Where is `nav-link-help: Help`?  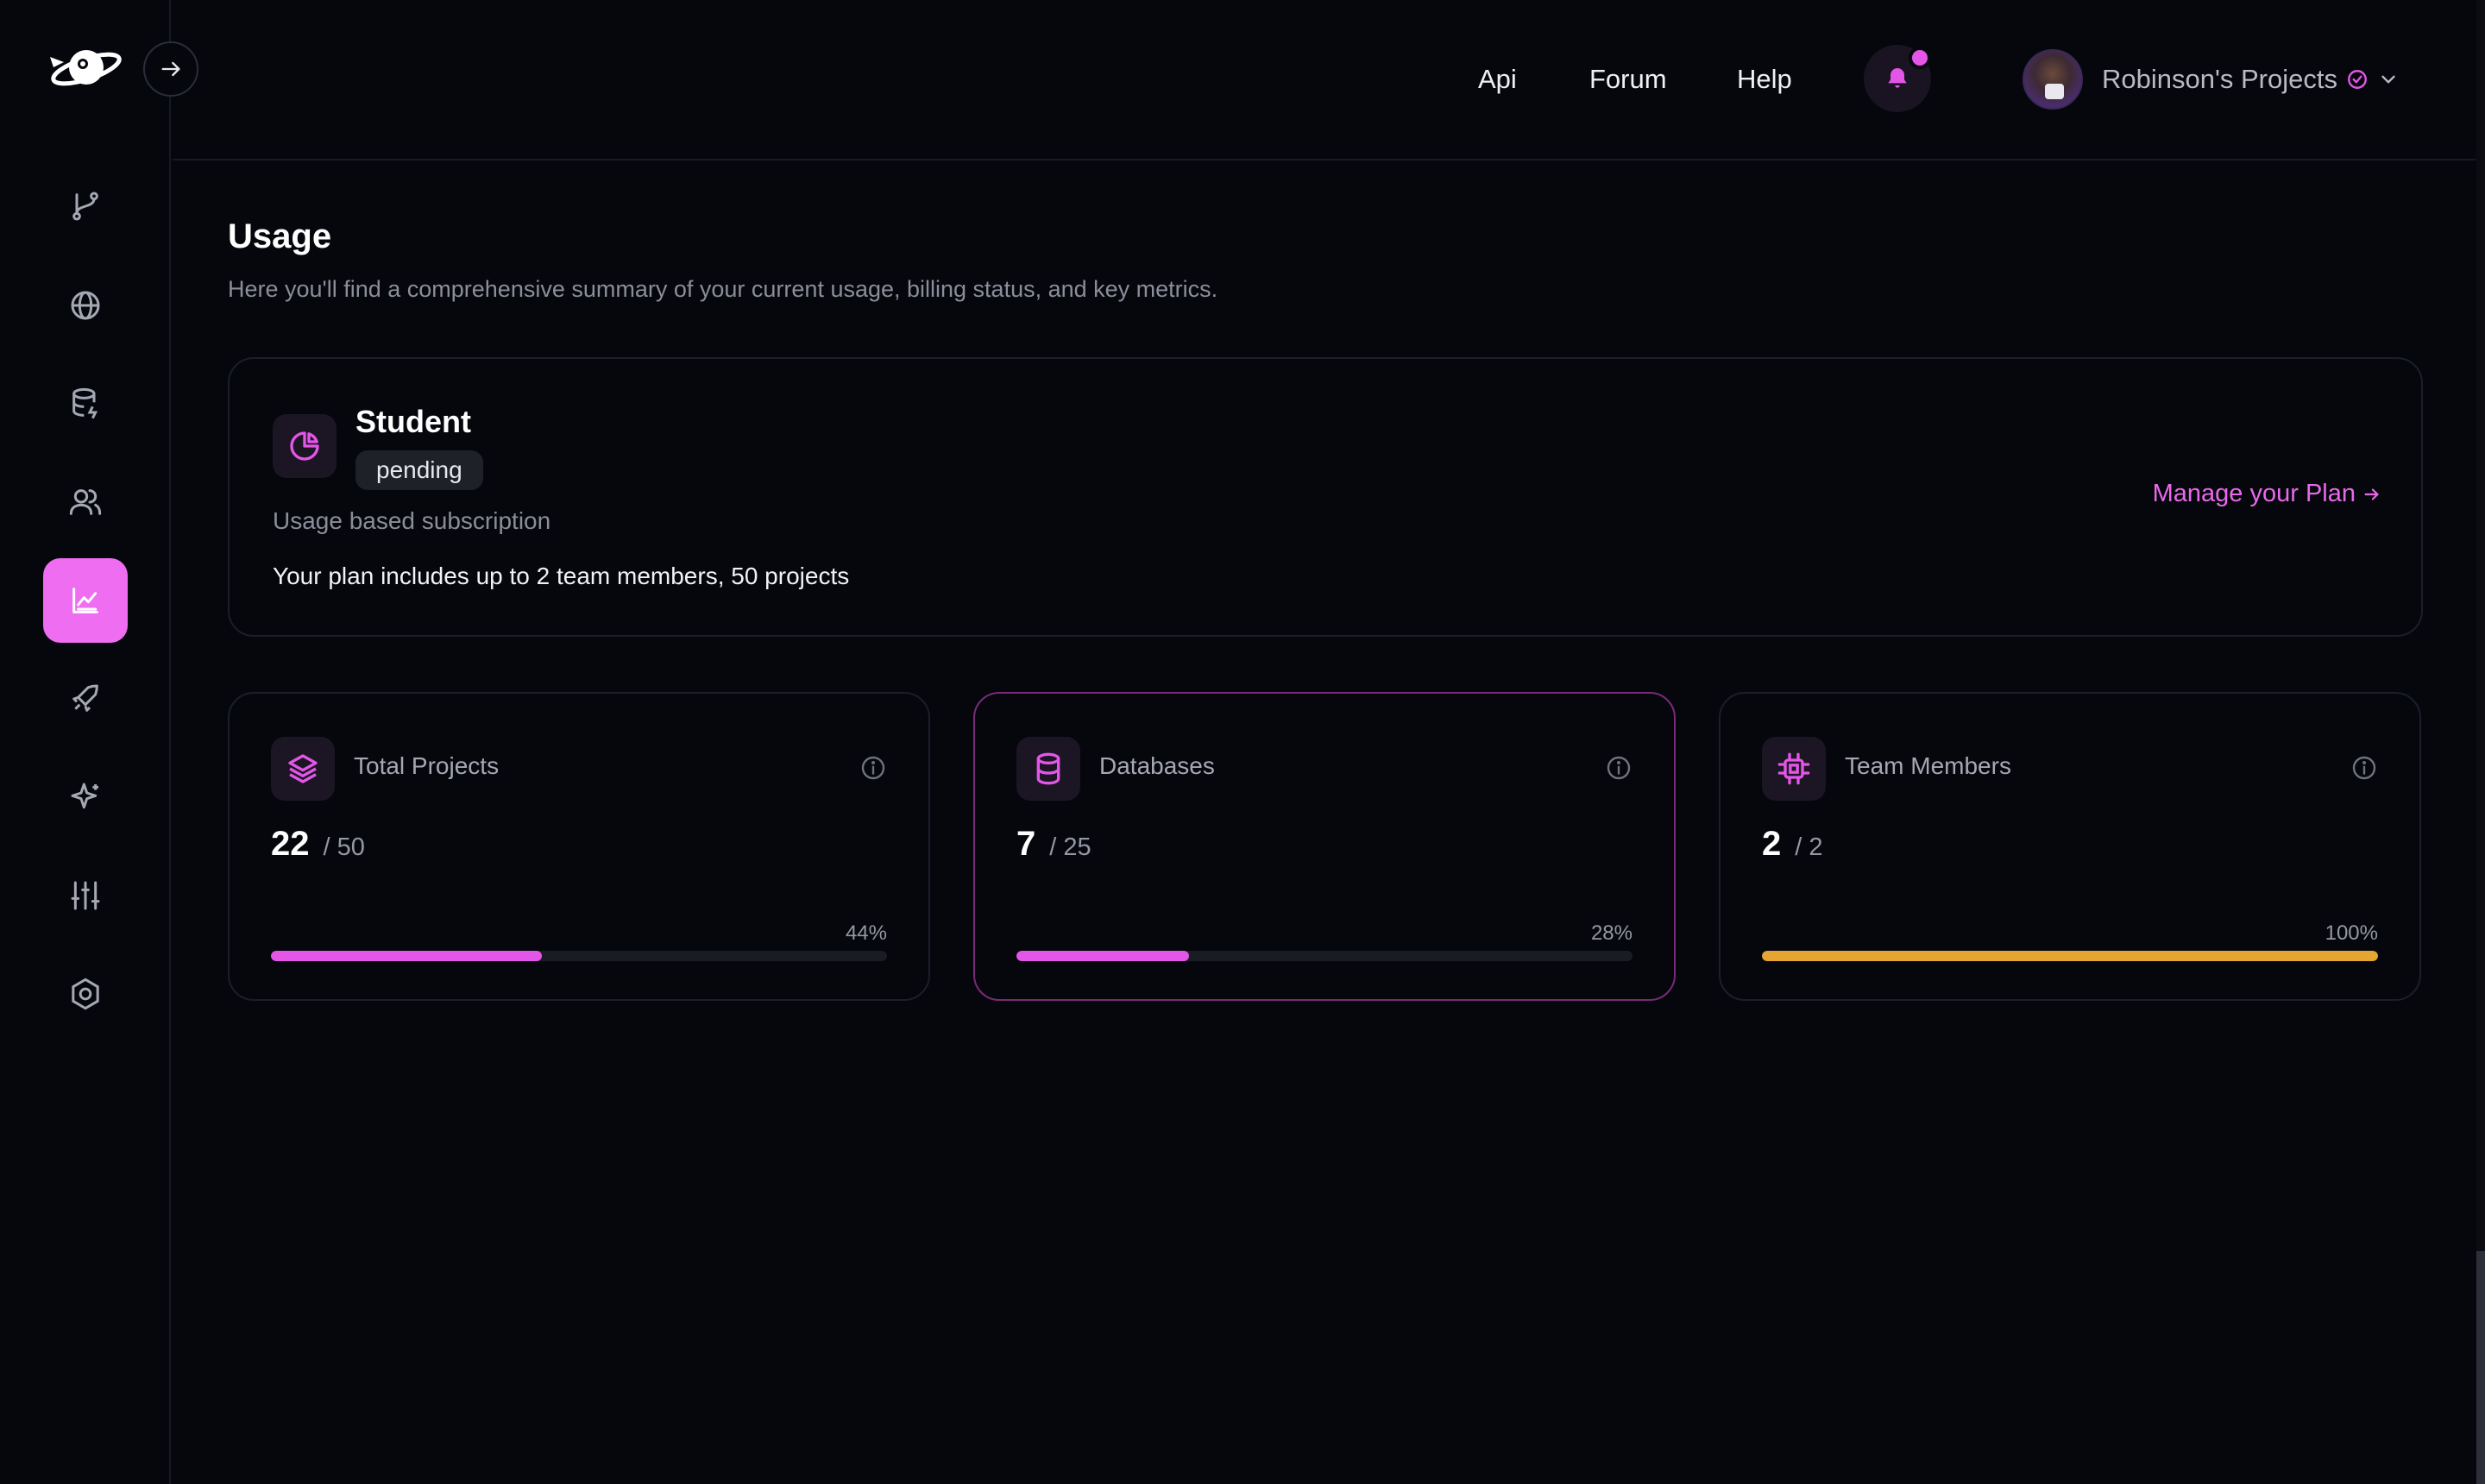
nav-link-help: Help is located at coordinates (1764, 79).